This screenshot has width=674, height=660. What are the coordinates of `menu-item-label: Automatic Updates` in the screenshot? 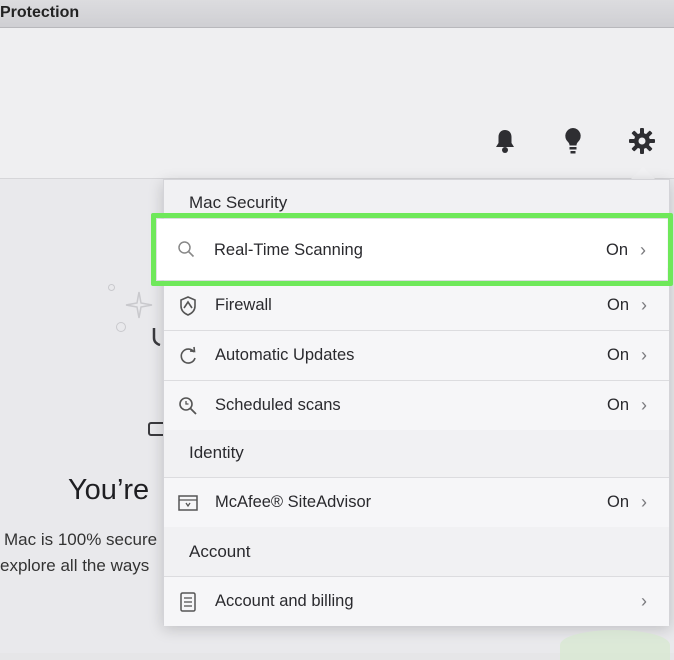 It's located at (285, 355).